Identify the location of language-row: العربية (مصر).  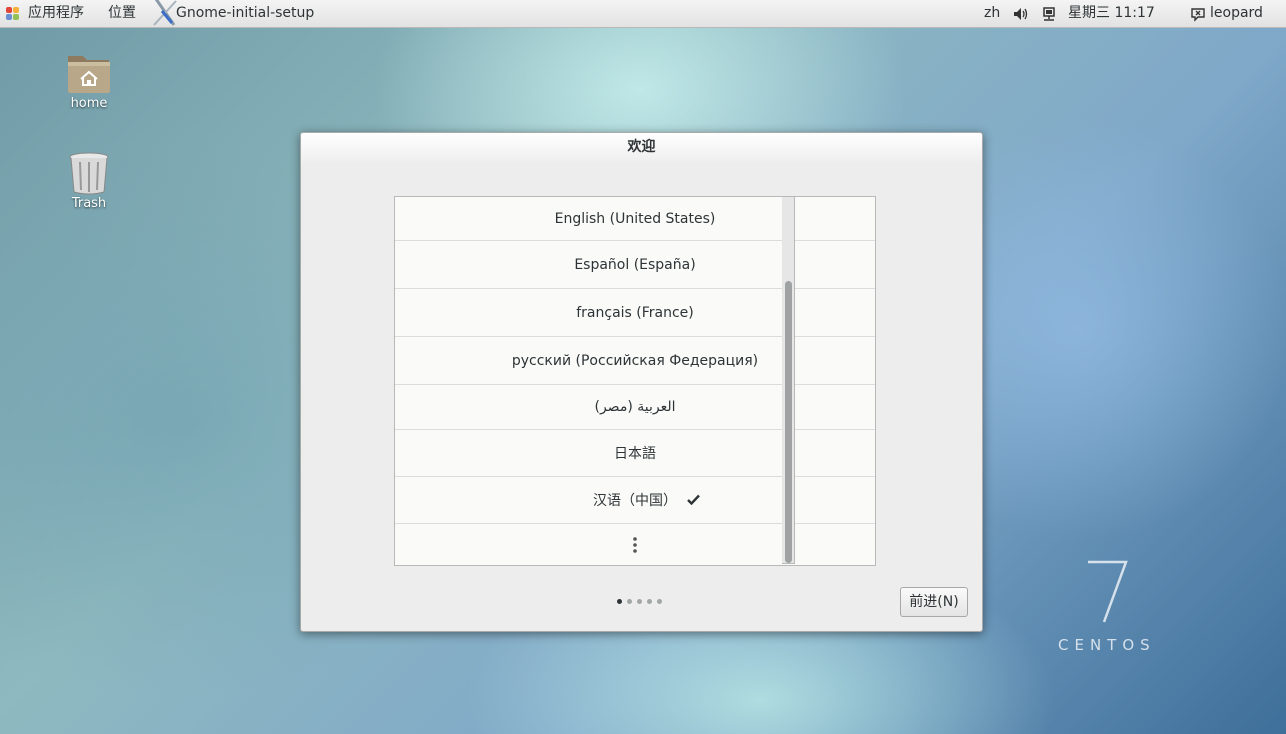
(635, 407).